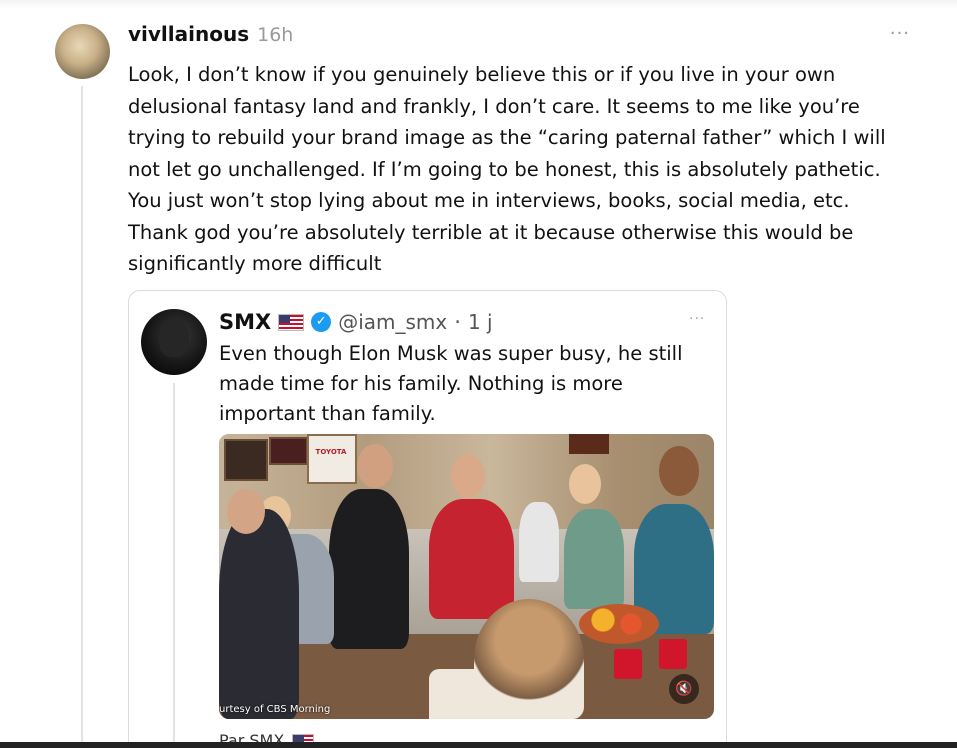 This screenshot has height=748, width=957. Describe the element at coordinates (291, 322) in the screenshot. I see `us-flag-icon` at that location.